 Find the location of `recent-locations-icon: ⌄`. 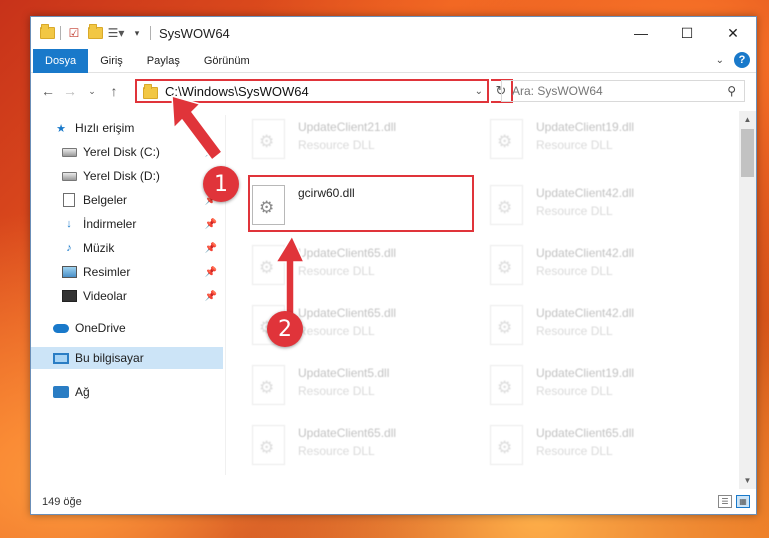

recent-locations-icon: ⌄ is located at coordinates (92, 91).